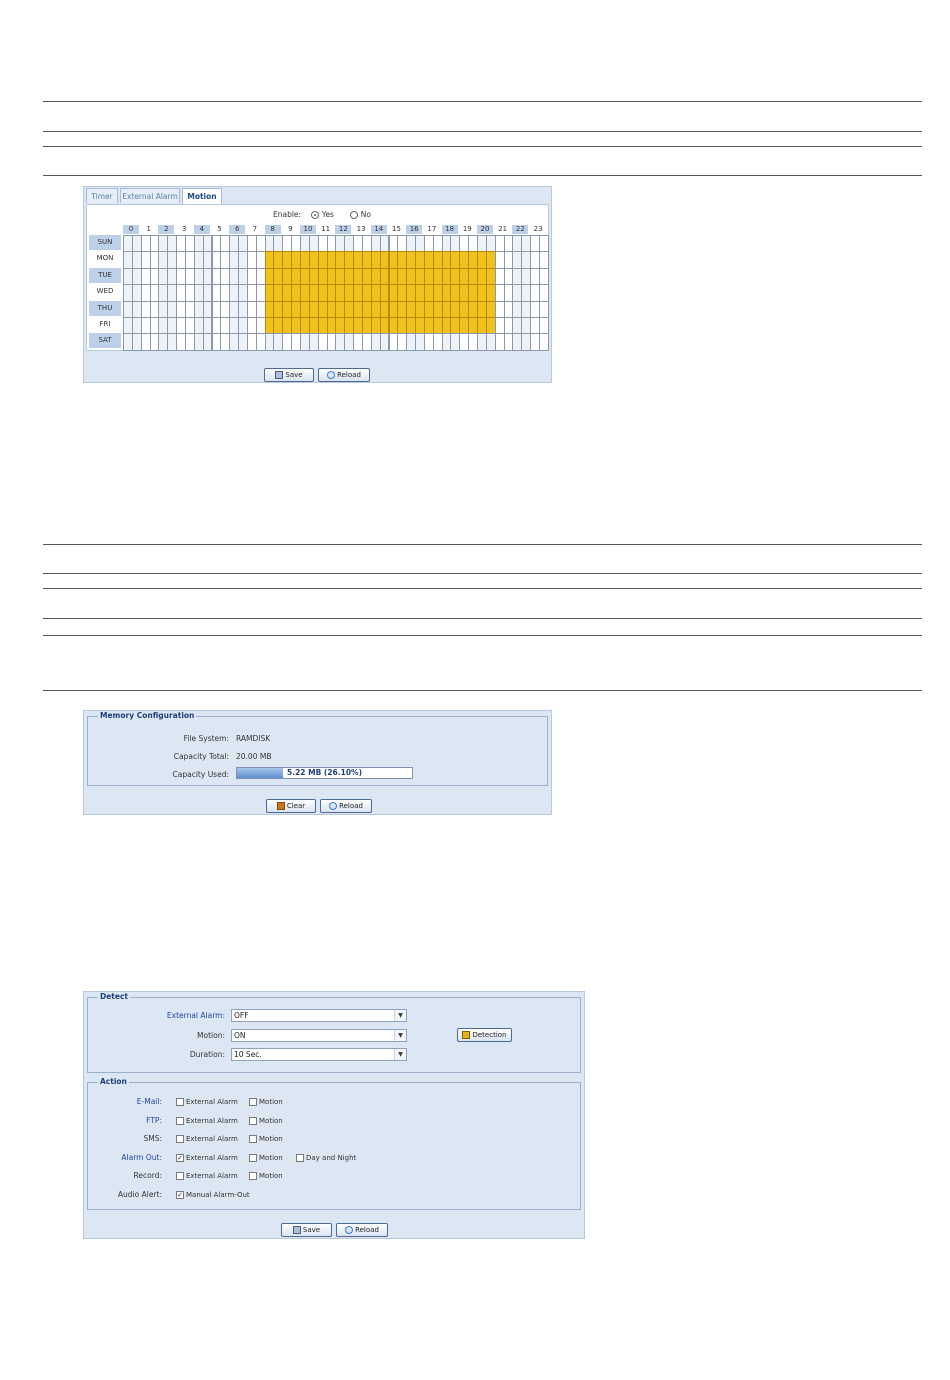 This screenshot has height=1380, width=950. I want to click on external-alarm-select: OFF ▼, so click(319, 1015).